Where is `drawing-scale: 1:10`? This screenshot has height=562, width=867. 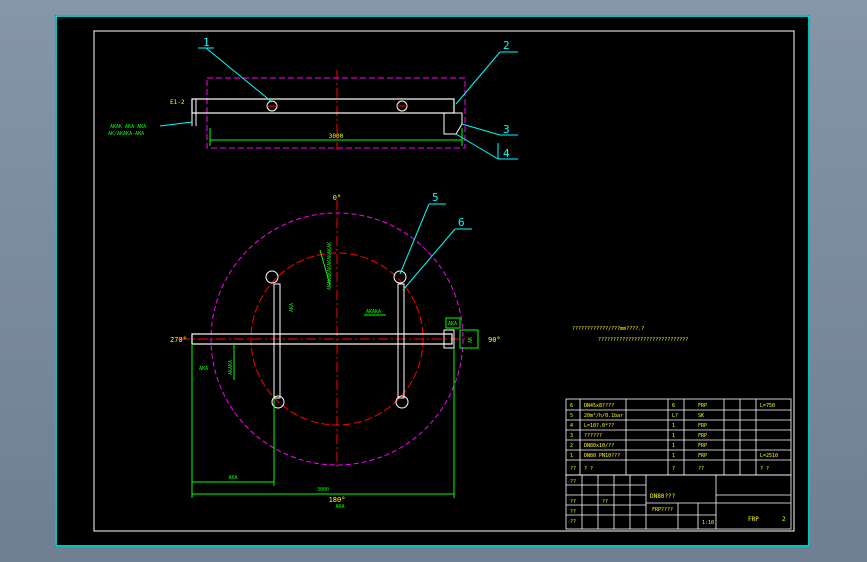
drawing-scale: 1:10 is located at coordinates (708, 523).